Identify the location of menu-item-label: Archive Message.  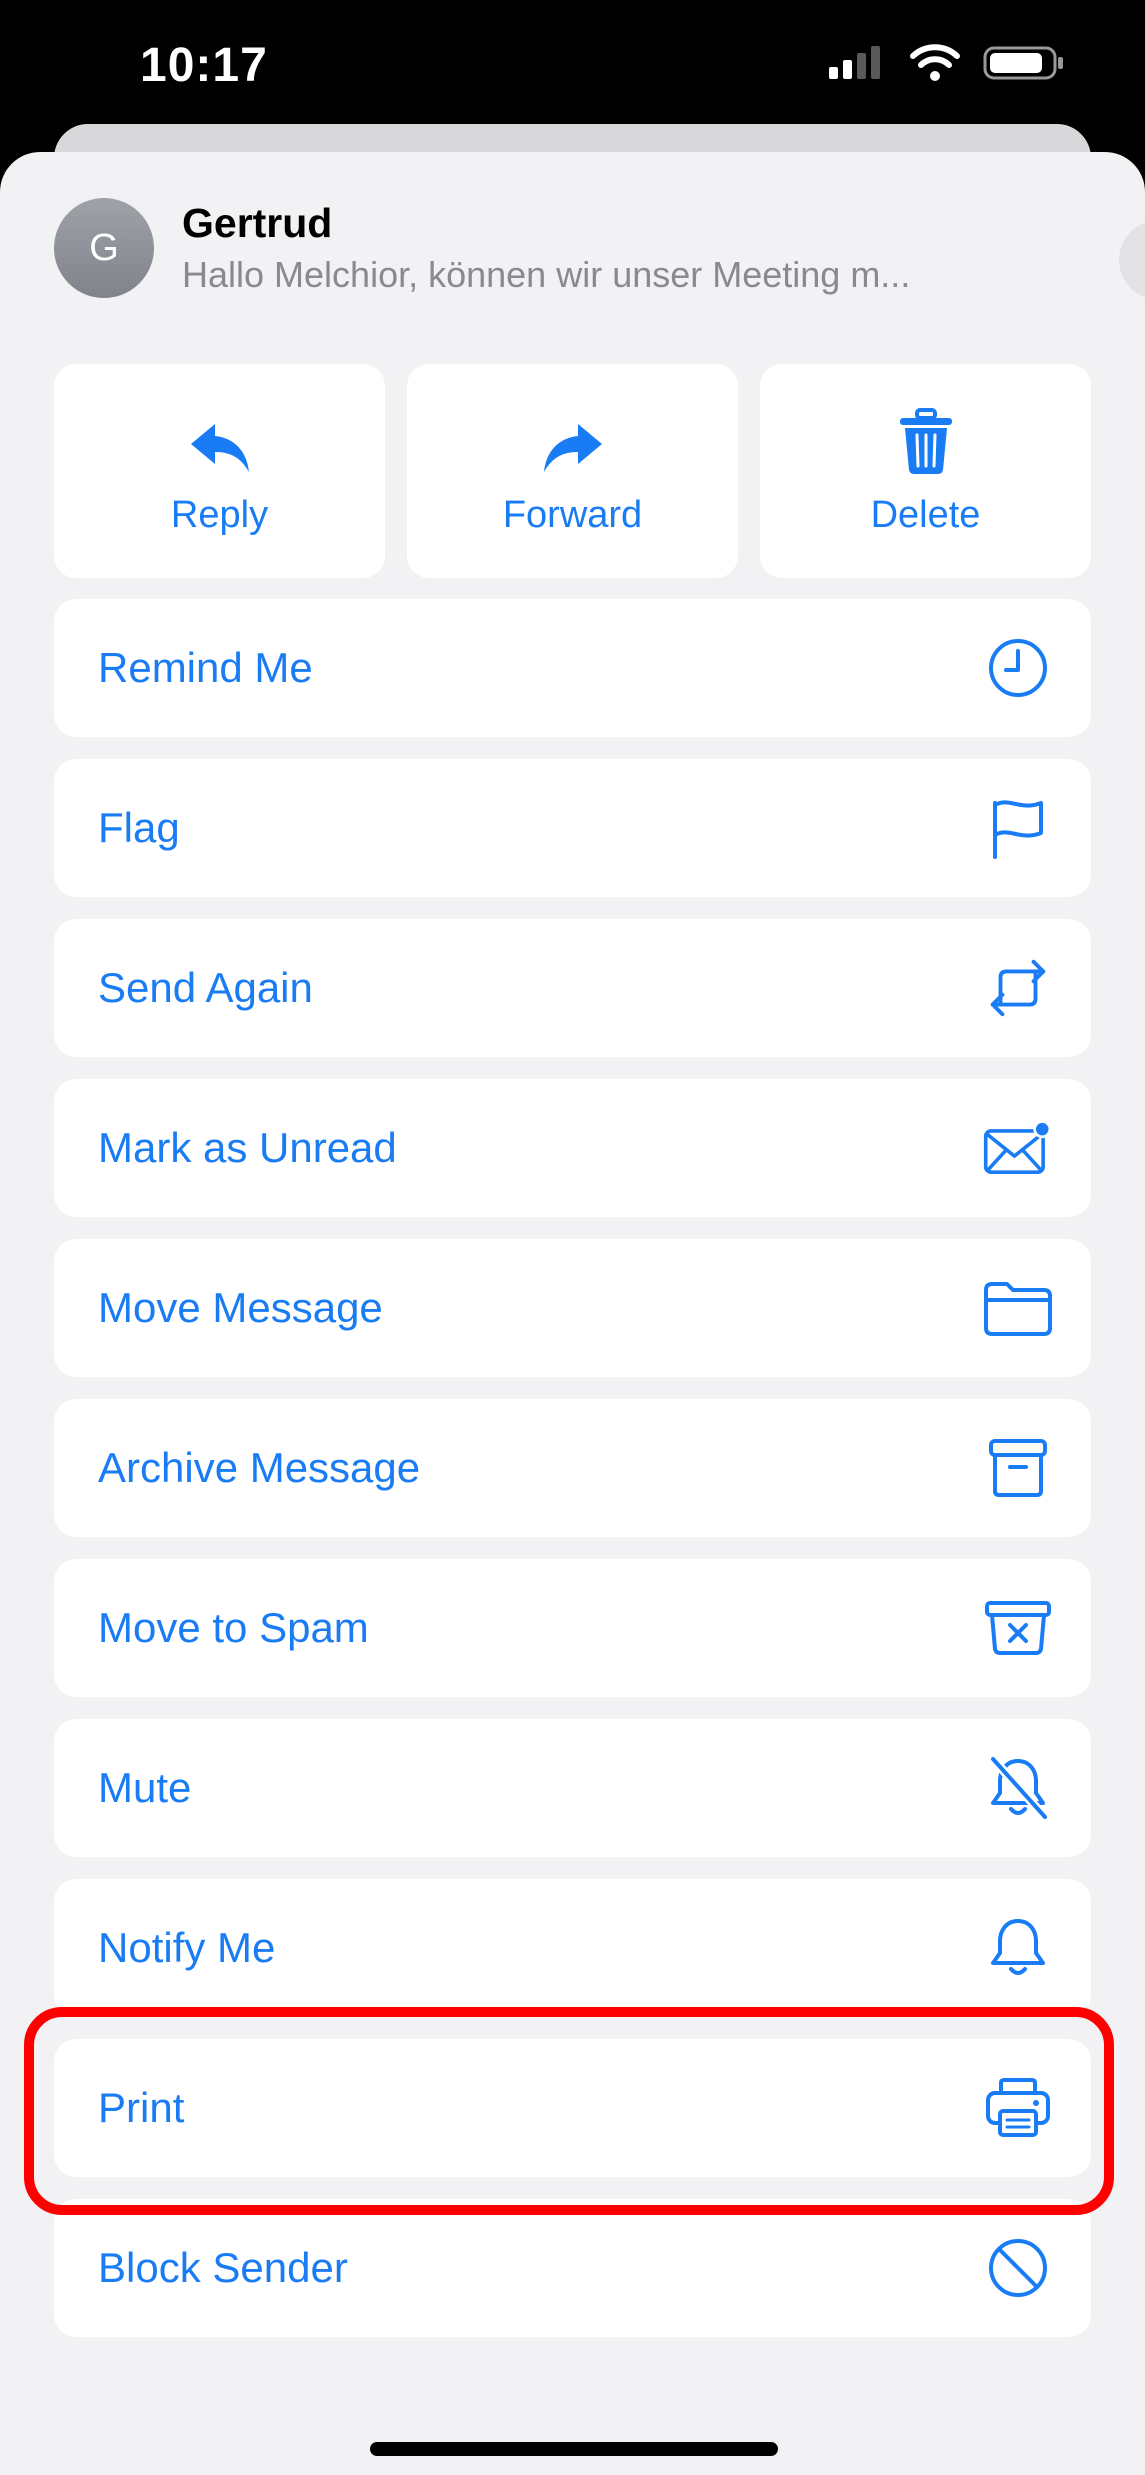
(259, 1467).